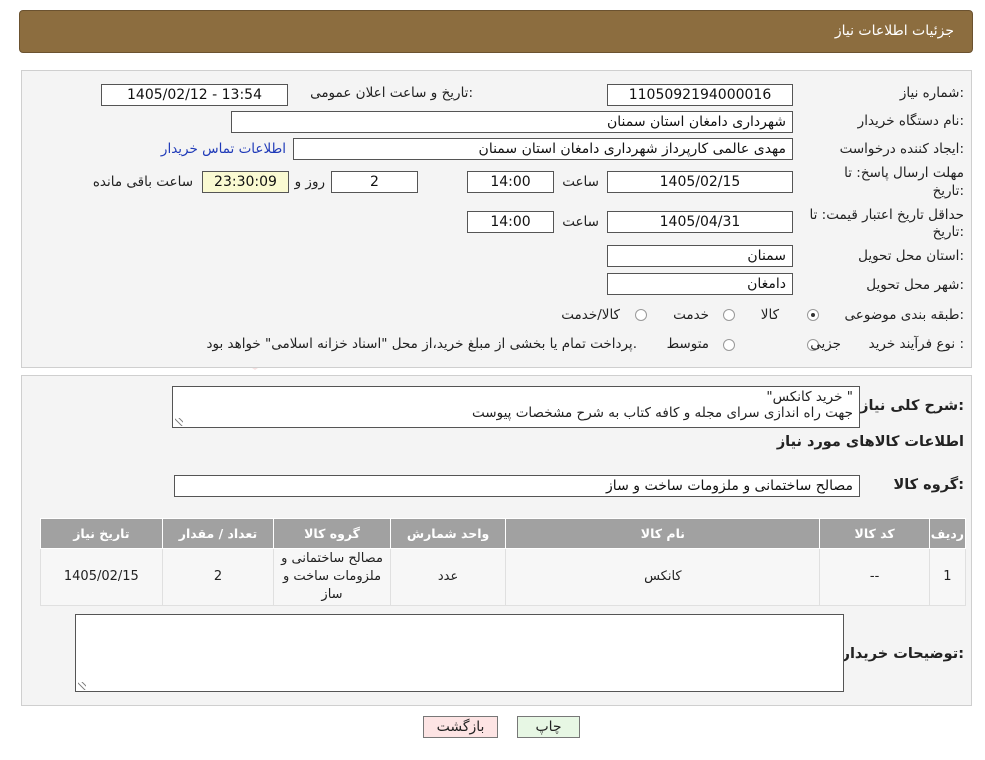 This screenshot has height=760, width=985. I want to click on province-label: استان محل تحویل:, so click(911, 256).